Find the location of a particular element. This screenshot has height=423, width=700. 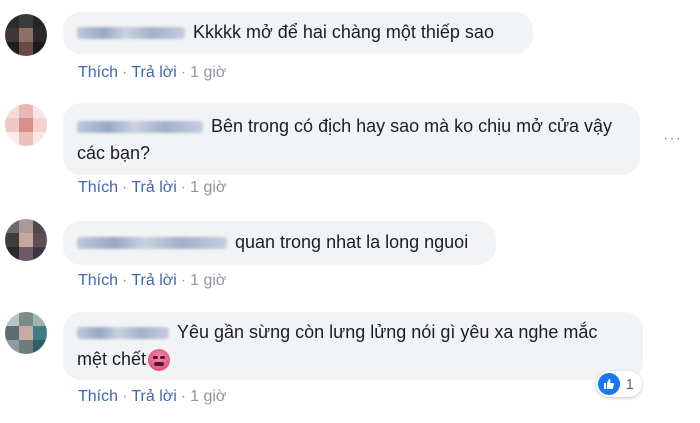

reaction-summary: 1 is located at coordinates (619, 384).